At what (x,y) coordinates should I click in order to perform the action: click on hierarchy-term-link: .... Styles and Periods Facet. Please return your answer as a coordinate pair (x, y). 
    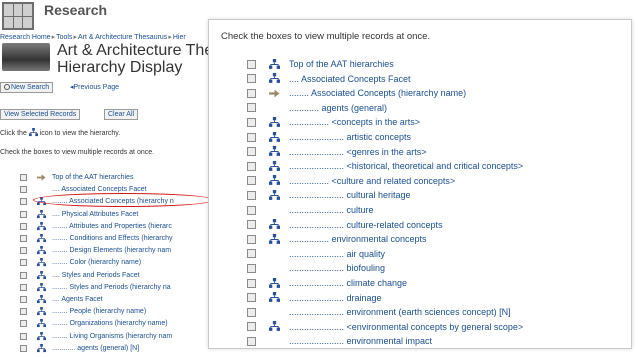
    Looking at the image, I should click on (96, 275).